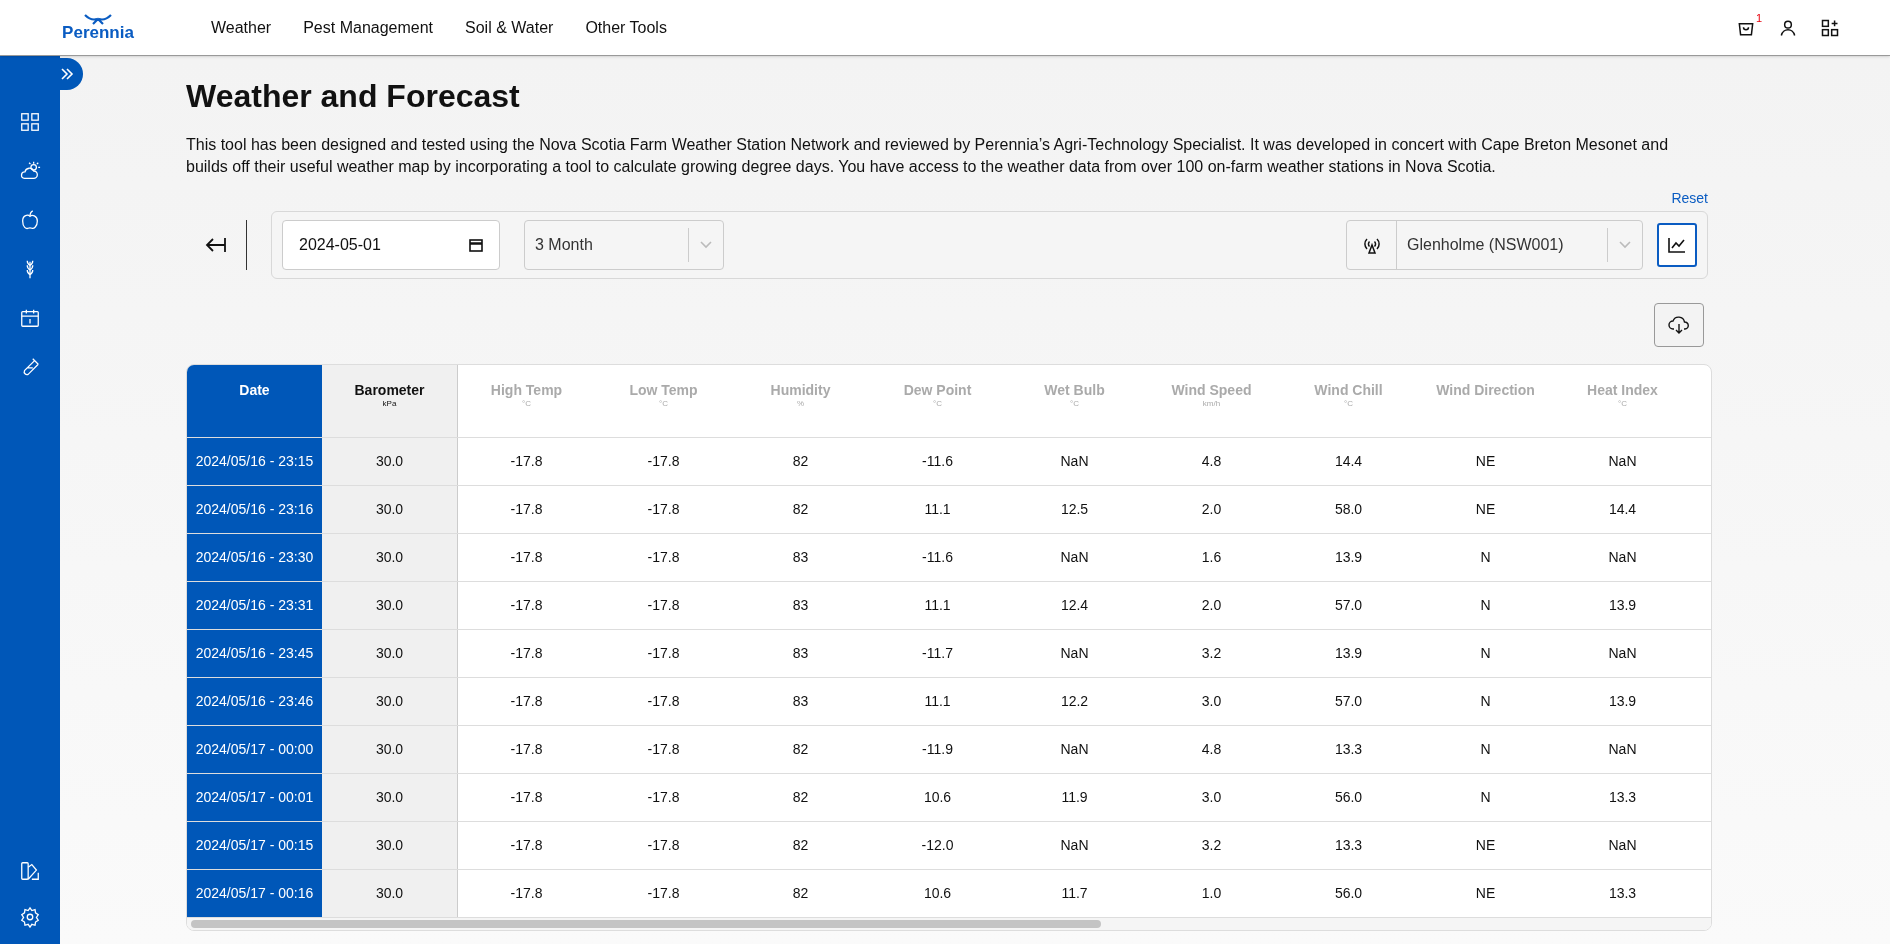 The width and height of the screenshot is (1890, 944). What do you see at coordinates (216, 245) in the screenshot?
I see `arrow-left-bar-icon` at bounding box center [216, 245].